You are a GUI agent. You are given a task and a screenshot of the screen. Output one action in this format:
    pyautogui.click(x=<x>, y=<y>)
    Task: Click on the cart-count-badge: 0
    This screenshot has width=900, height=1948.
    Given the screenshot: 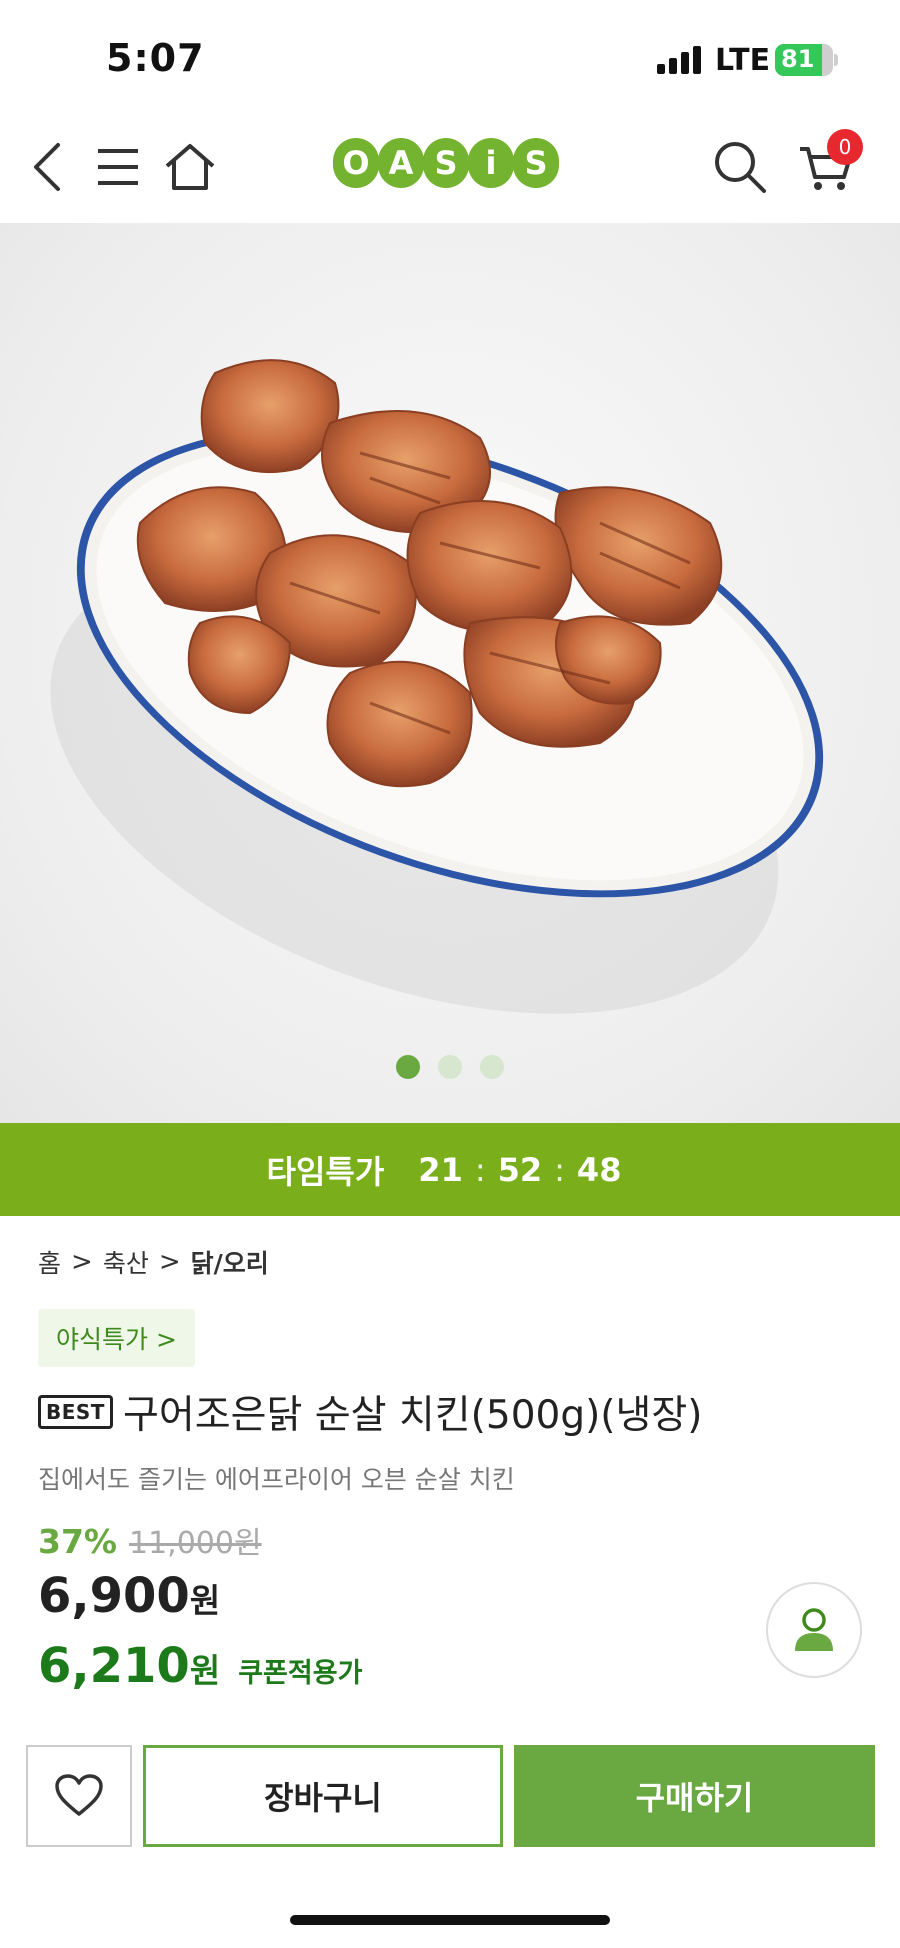 What is the action you would take?
    pyautogui.click(x=845, y=147)
    